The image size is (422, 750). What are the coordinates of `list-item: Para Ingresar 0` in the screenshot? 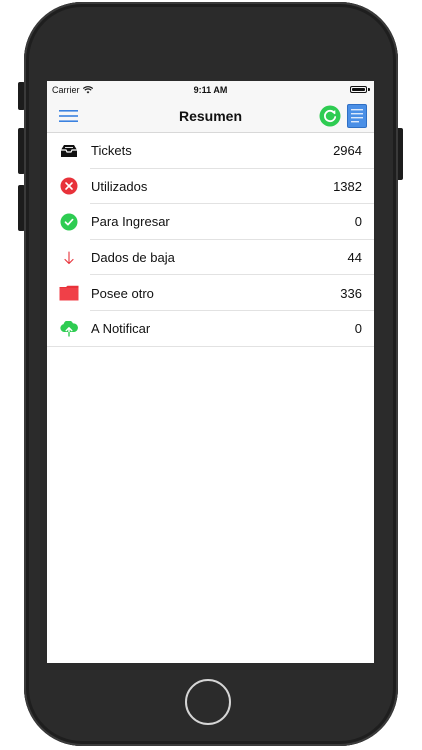 It's located at (210, 222).